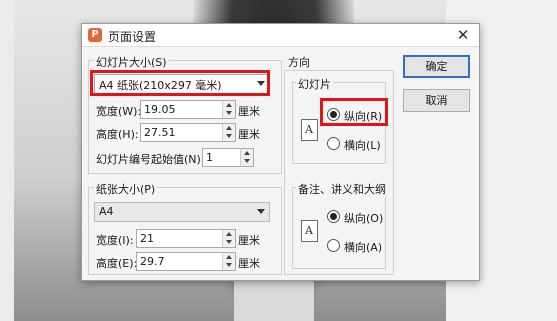 The width and height of the screenshot is (557, 321). What do you see at coordinates (188, 109) in the screenshot?
I see `slide-width-input: 19.05` at bounding box center [188, 109].